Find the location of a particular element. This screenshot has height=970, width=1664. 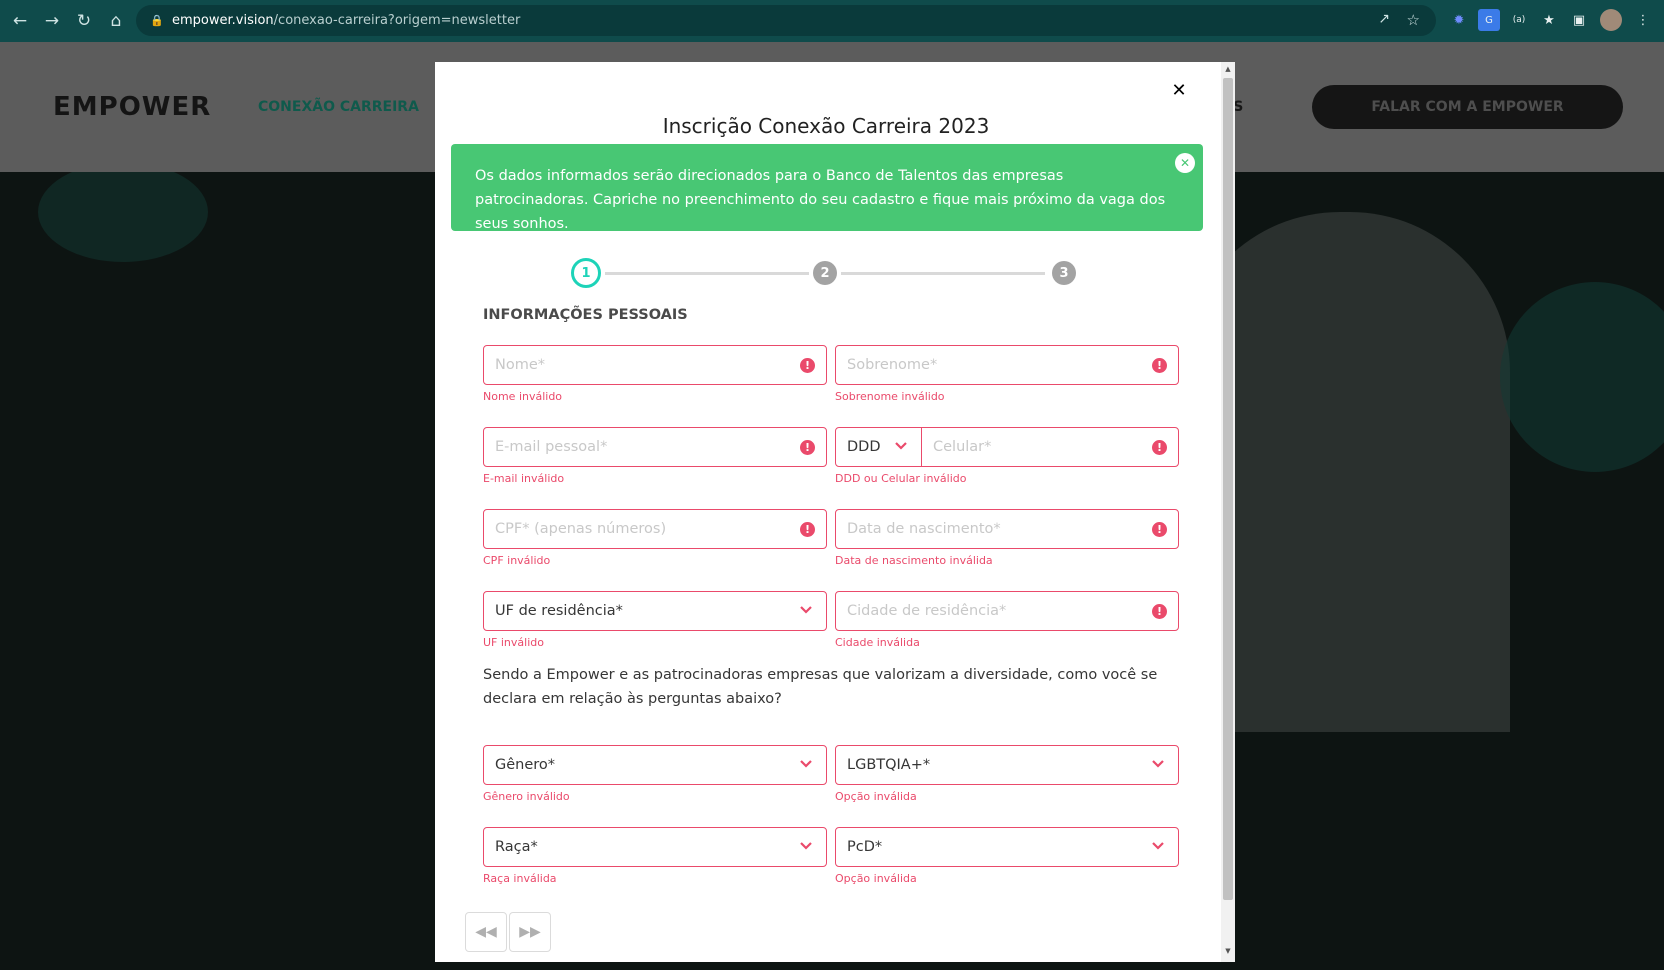

lgbt-select: LGBTQIA+* is located at coordinates (1007, 765).